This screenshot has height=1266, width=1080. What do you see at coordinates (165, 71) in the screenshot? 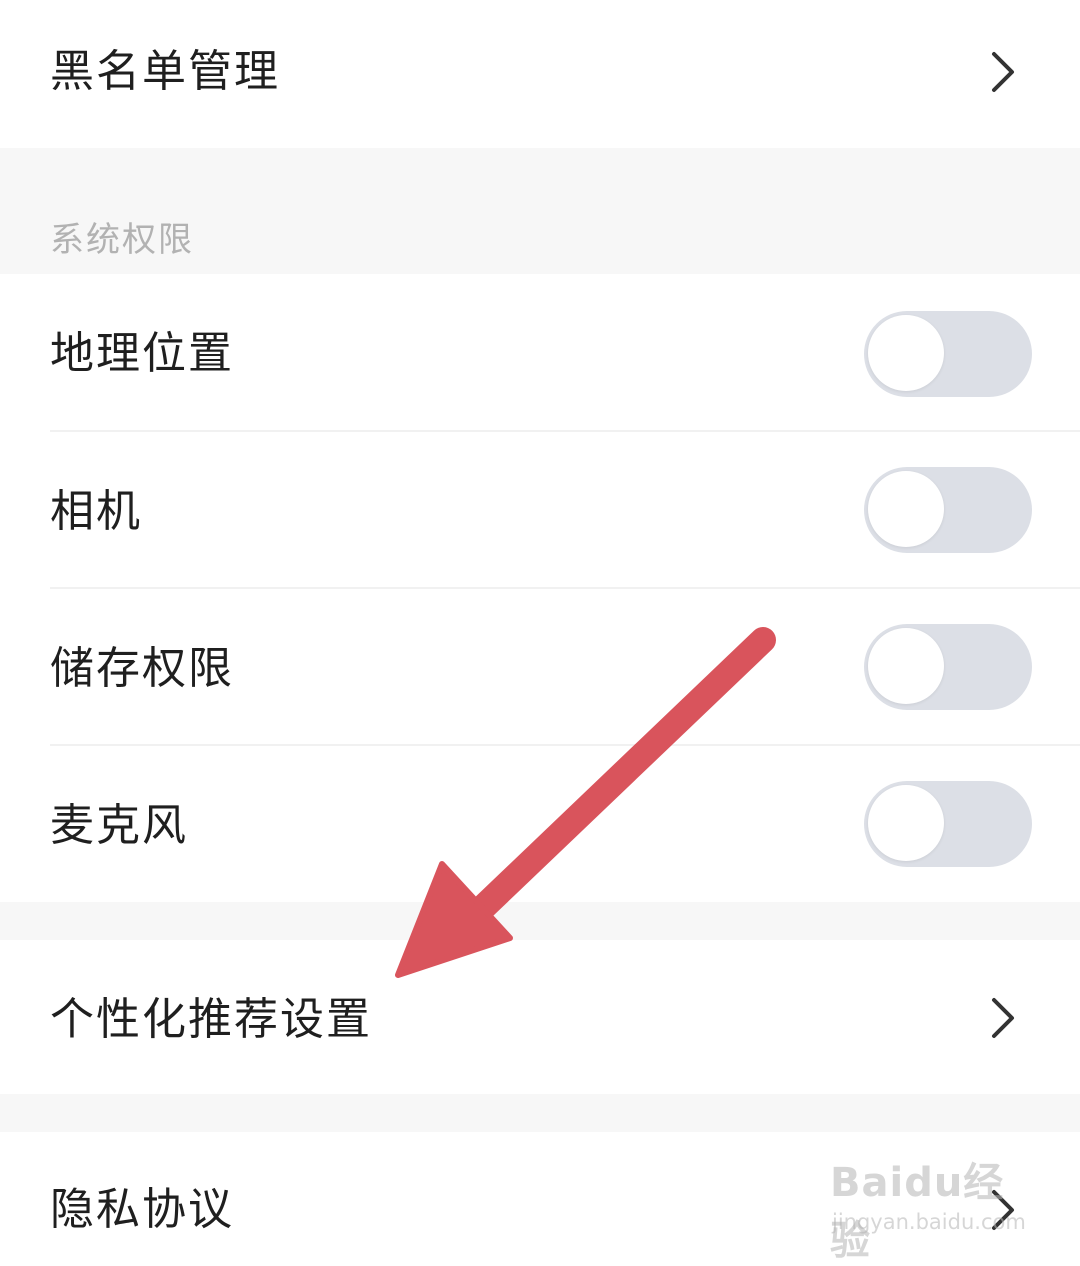
I see `row-blacklist-label: 黑名单管理` at bounding box center [165, 71].